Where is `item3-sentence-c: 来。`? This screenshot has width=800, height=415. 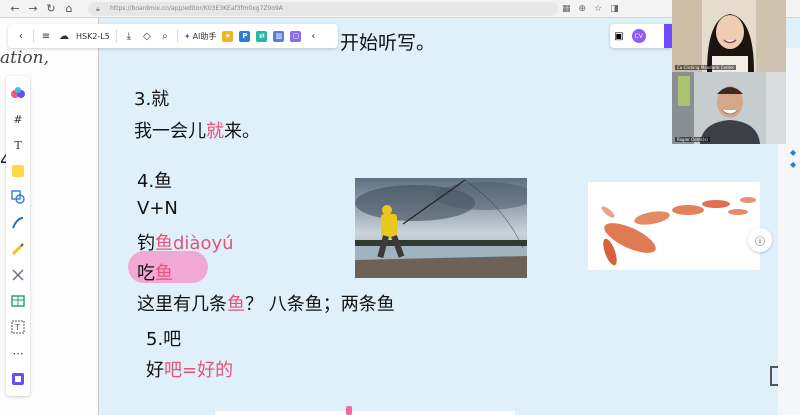 item3-sentence-c: 来。 is located at coordinates (242, 131).